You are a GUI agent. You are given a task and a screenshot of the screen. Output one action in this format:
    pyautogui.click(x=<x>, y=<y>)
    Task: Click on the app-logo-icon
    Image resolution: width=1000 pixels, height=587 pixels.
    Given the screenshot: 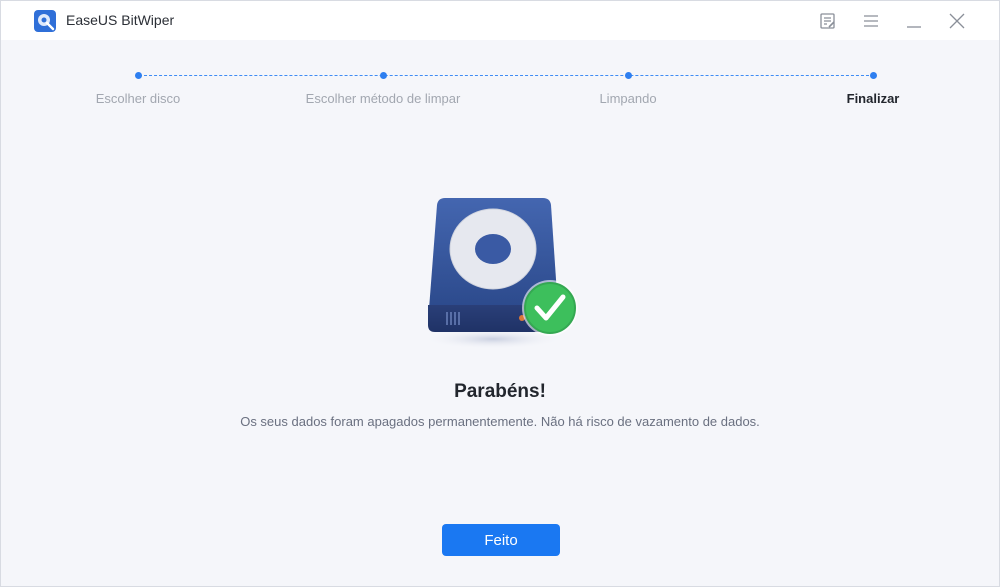 What is the action you would take?
    pyautogui.click(x=45, y=21)
    